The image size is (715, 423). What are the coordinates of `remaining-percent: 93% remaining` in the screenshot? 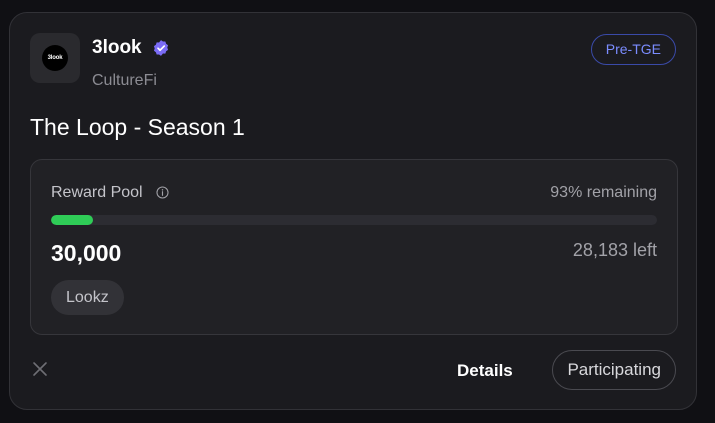 It's located at (603, 192).